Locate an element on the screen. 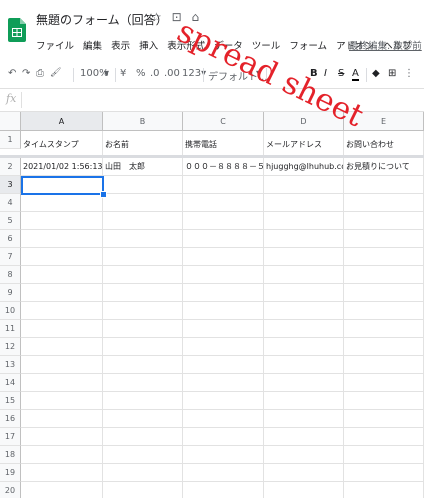 The image size is (424, 498). row-header: 1 is located at coordinates (10, 140).